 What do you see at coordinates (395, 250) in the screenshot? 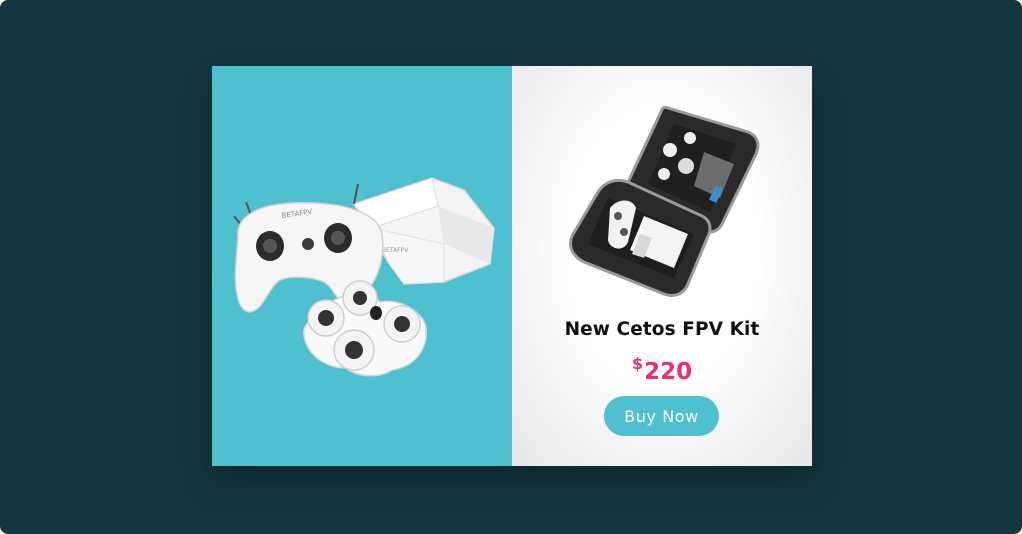
I see `svg-text: BETAFPV` at bounding box center [395, 250].